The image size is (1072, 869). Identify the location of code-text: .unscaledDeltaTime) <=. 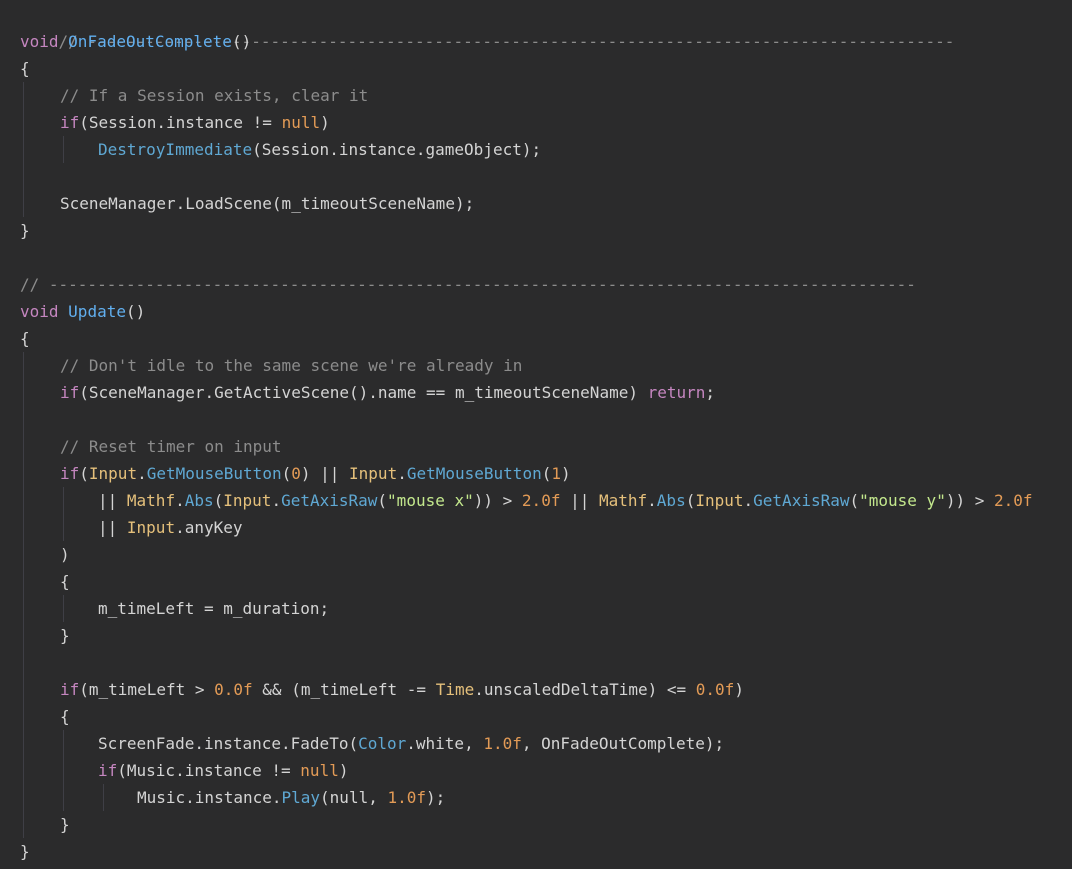
(585, 689).